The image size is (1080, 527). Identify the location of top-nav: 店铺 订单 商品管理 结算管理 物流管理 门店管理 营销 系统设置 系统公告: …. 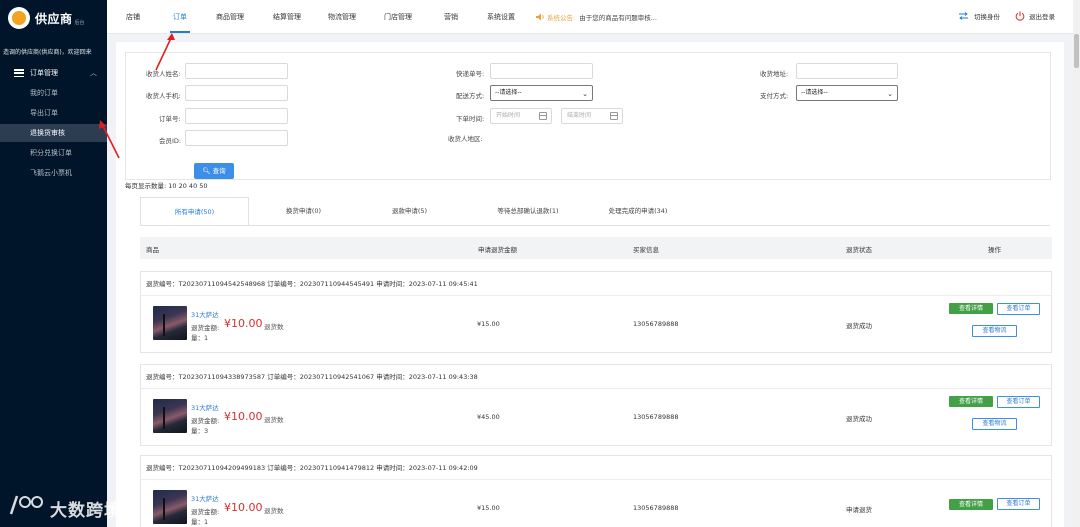
(590, 17).